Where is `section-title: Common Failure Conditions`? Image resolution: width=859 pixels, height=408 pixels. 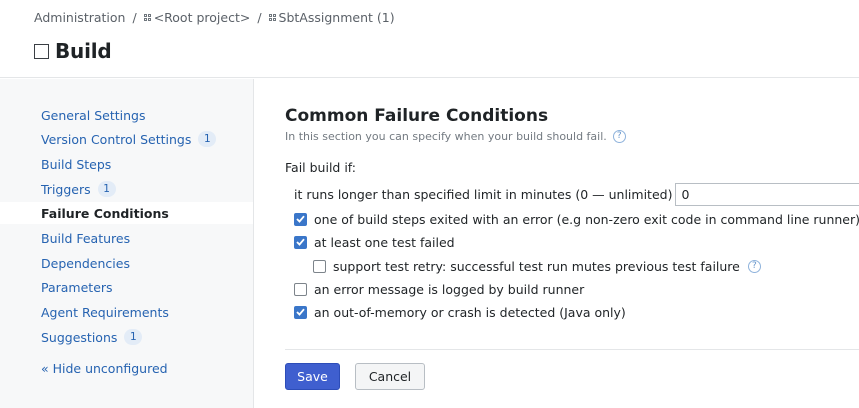 section-title: Common Failure Conditions is located at coordinates (417, 116).